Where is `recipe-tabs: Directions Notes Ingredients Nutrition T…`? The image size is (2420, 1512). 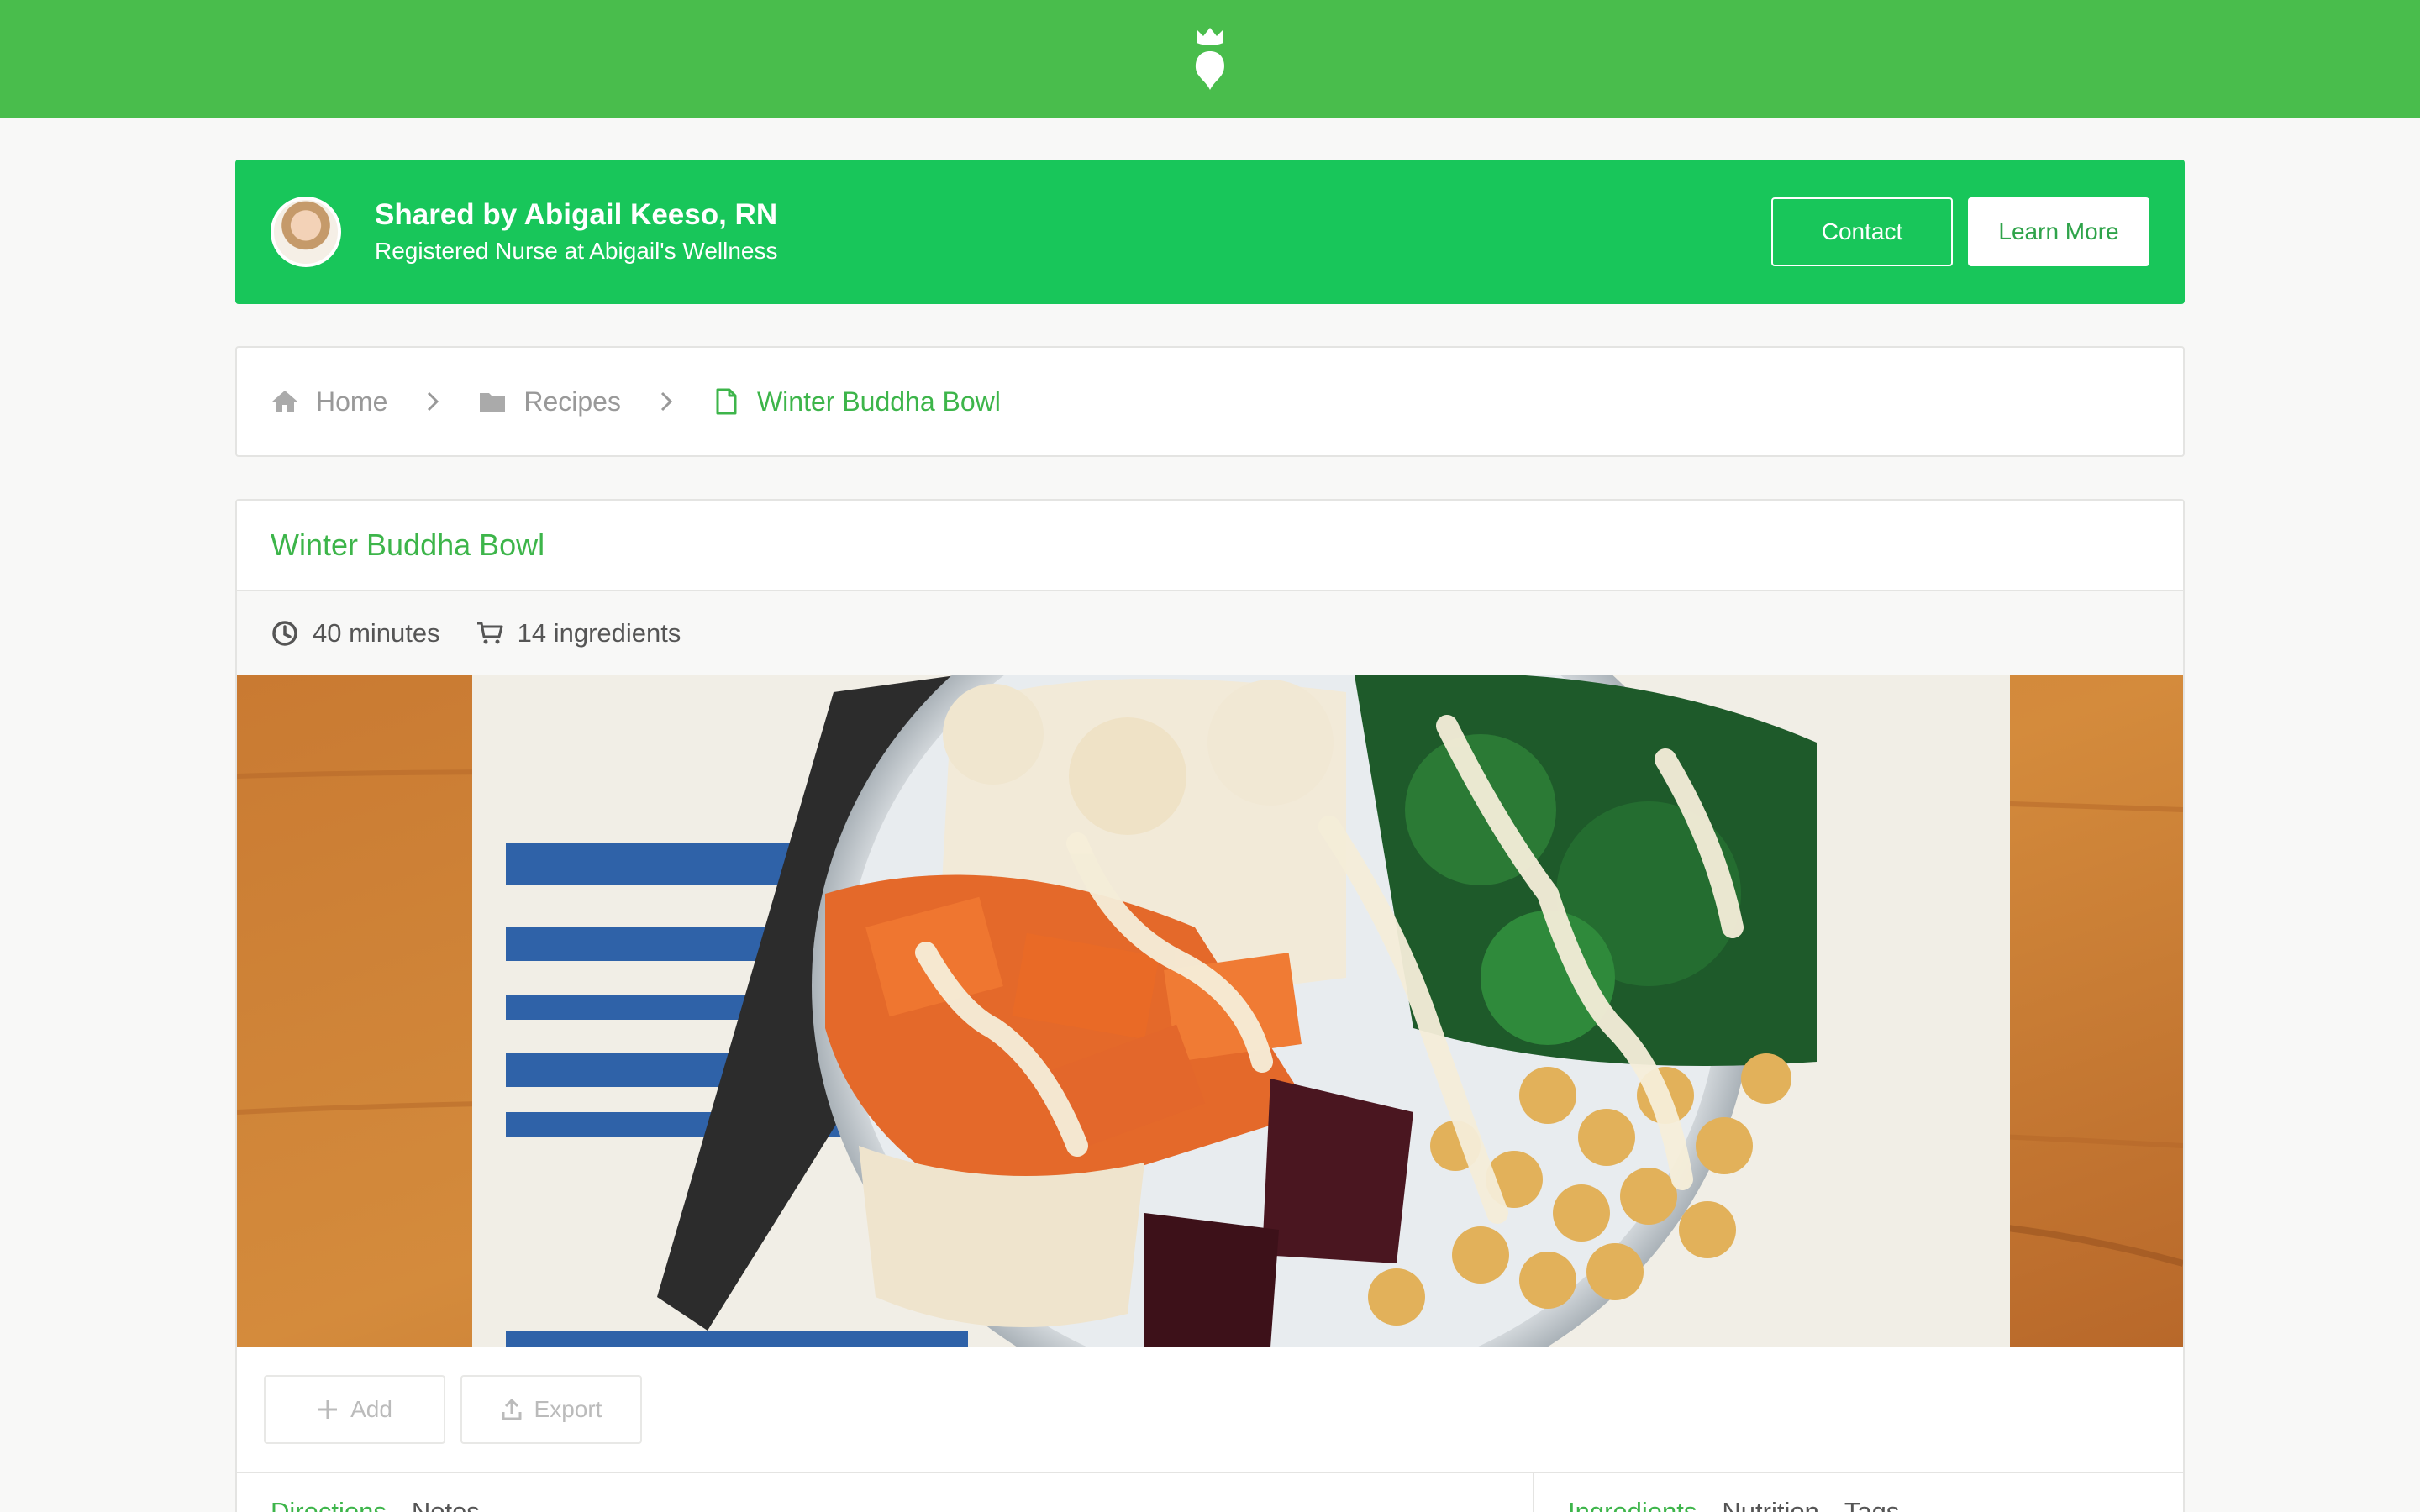 recipe-tabs: Directions Notes Ingredients Nutrition T… is located at coordinates (1210, 1492).